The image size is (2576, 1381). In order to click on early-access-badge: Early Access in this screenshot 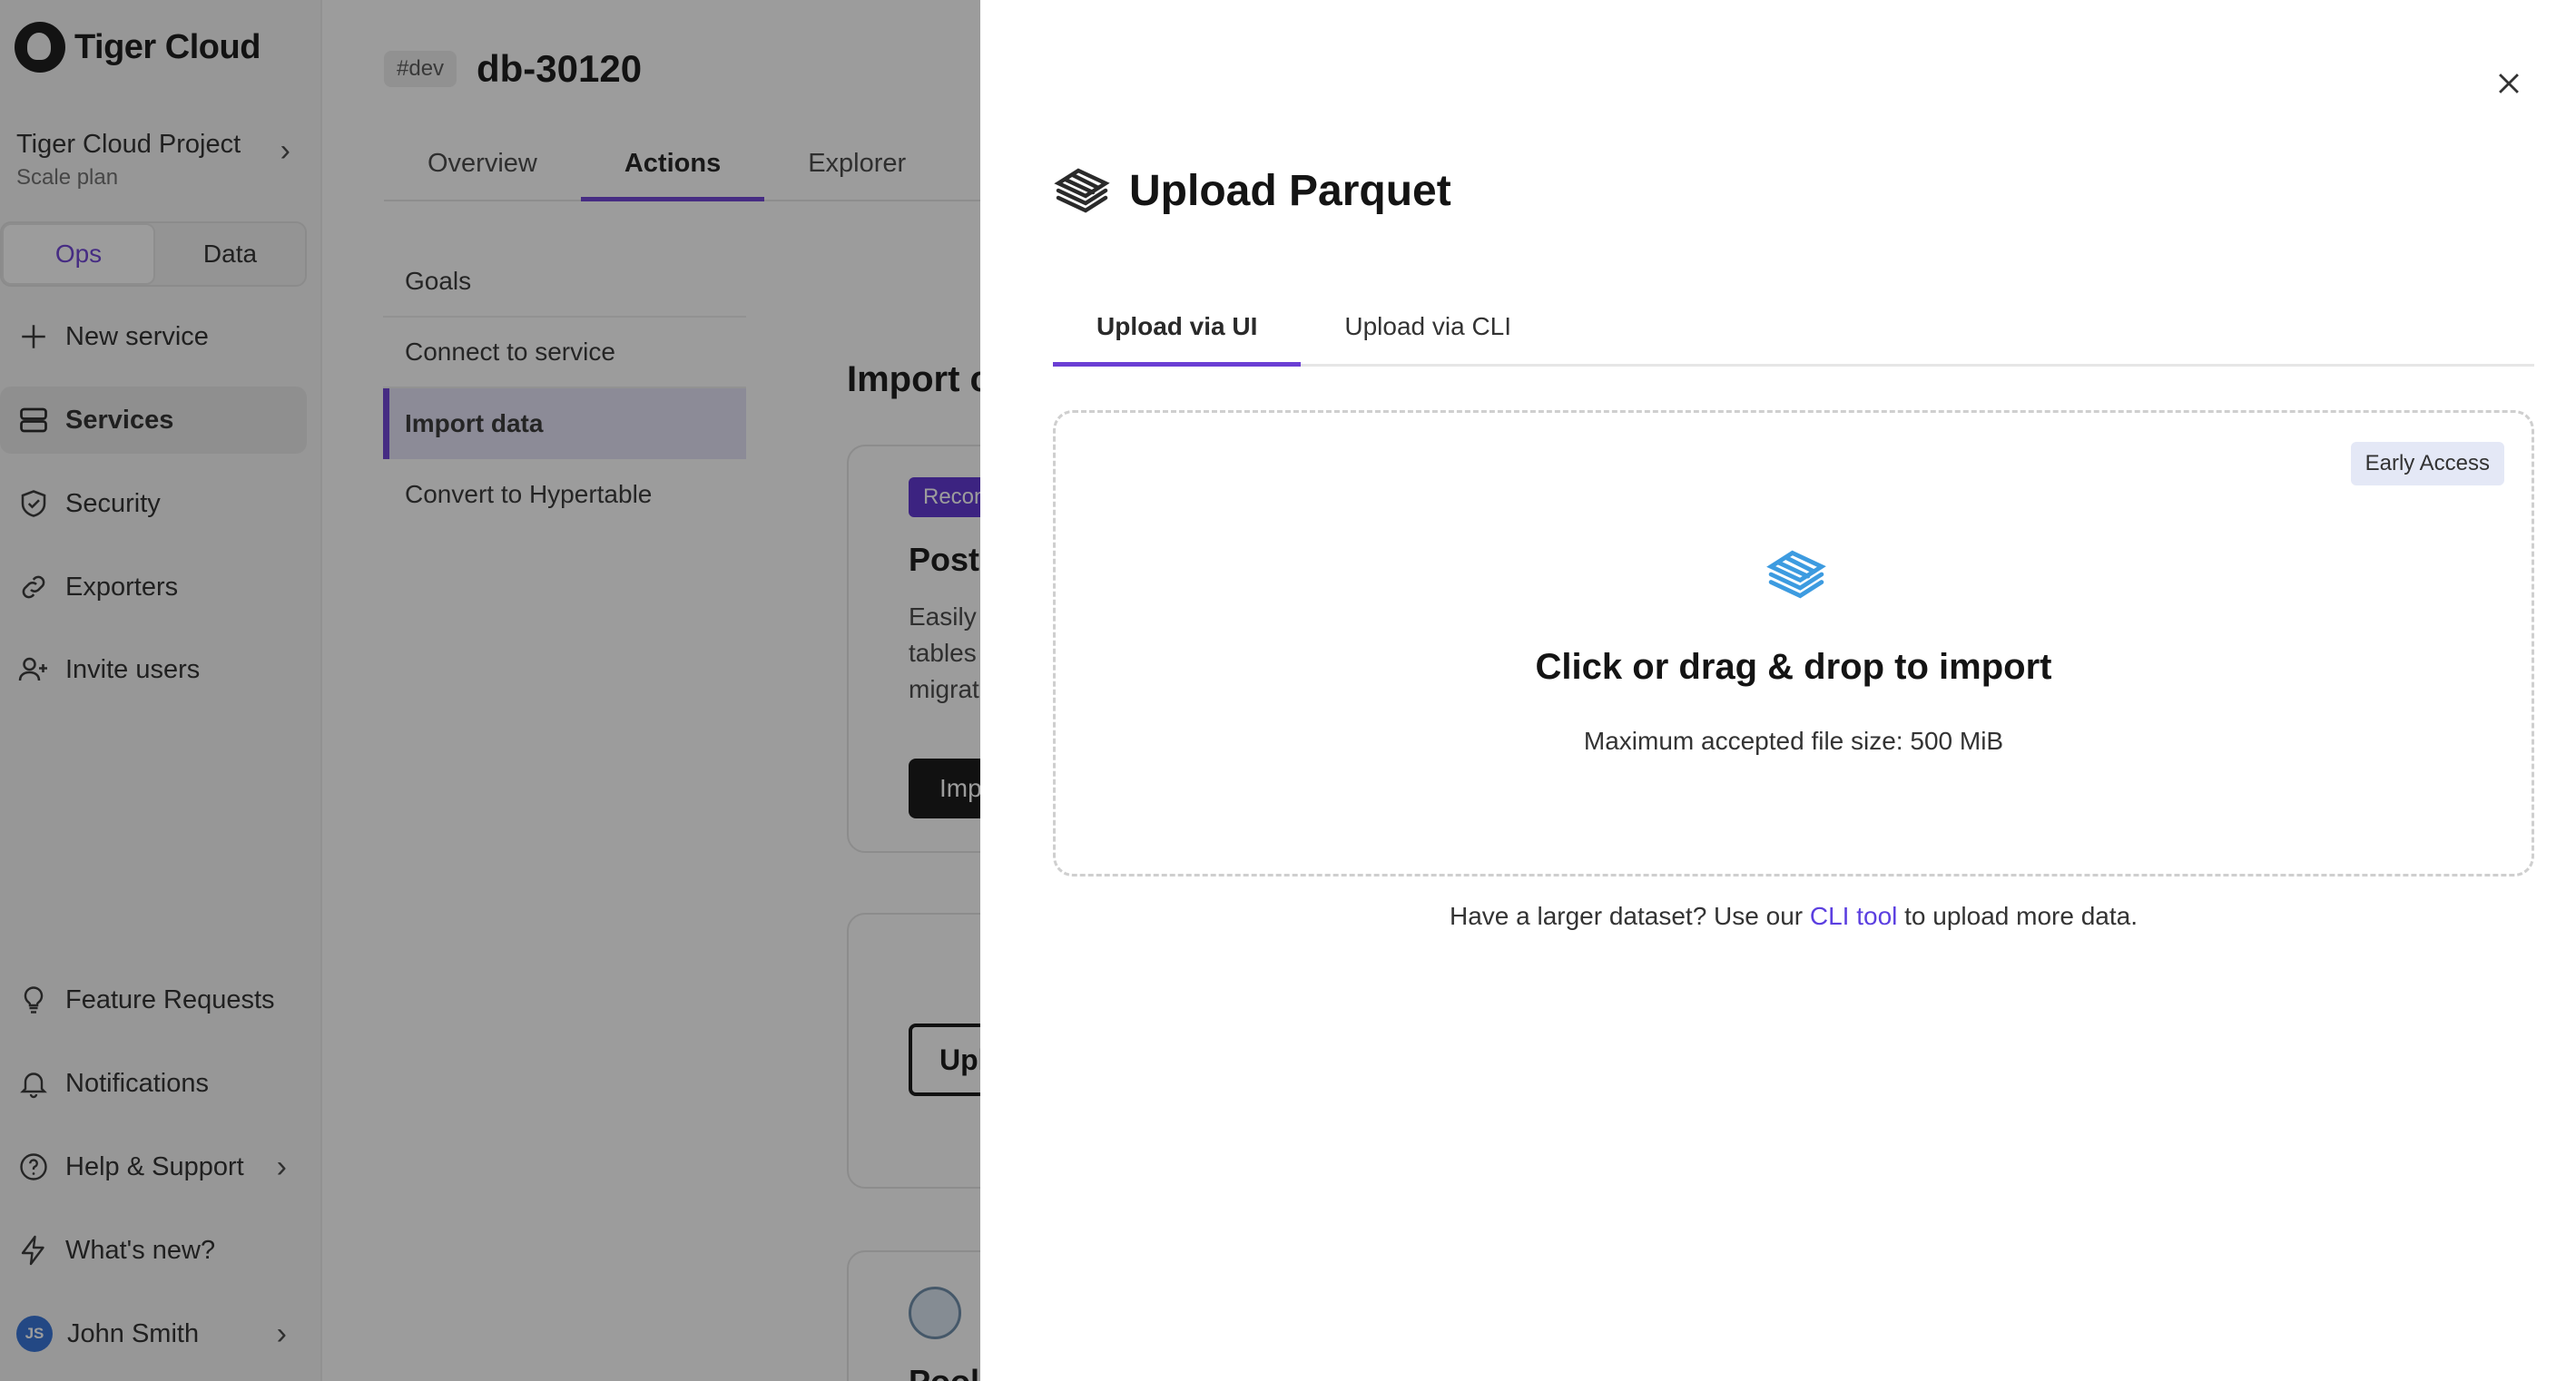, I will do `click(2427, 463)`.